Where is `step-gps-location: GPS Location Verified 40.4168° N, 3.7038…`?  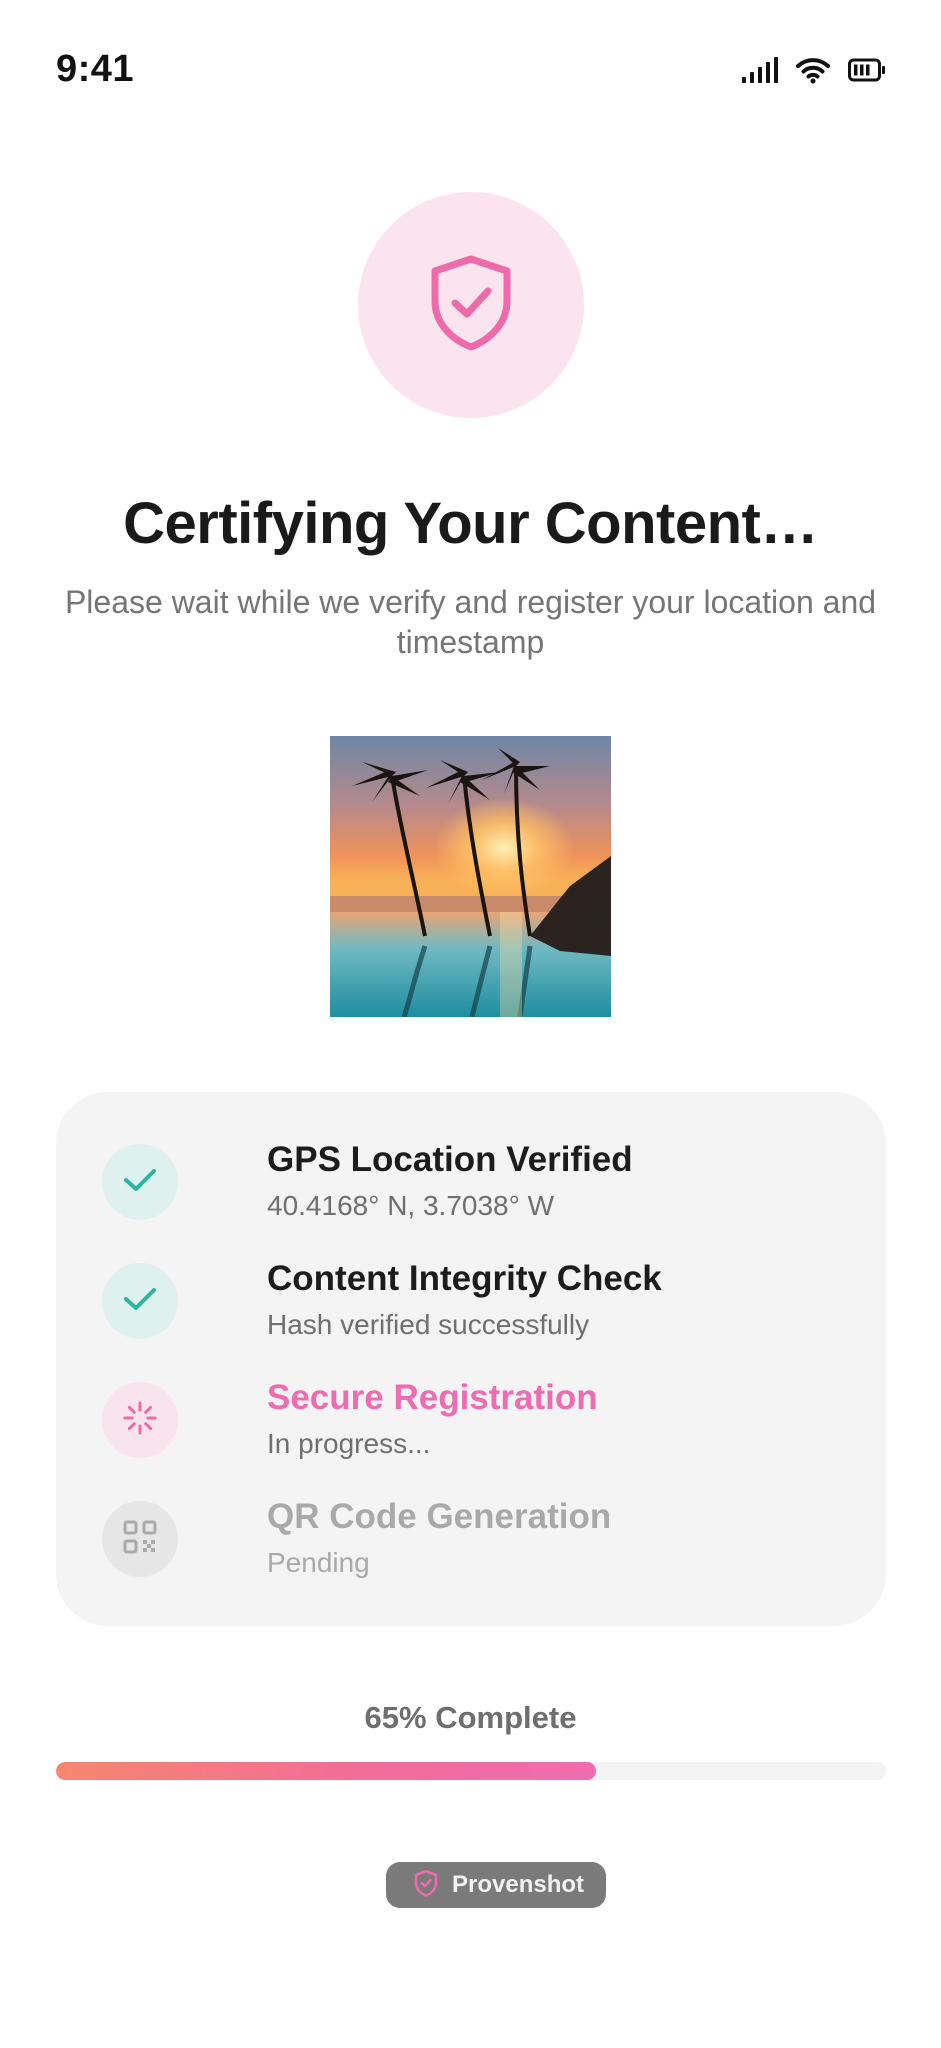
step-gps-location: GPS Location Verified 40.4168° N, 3.7038… is located at coordinates (482, 1180).